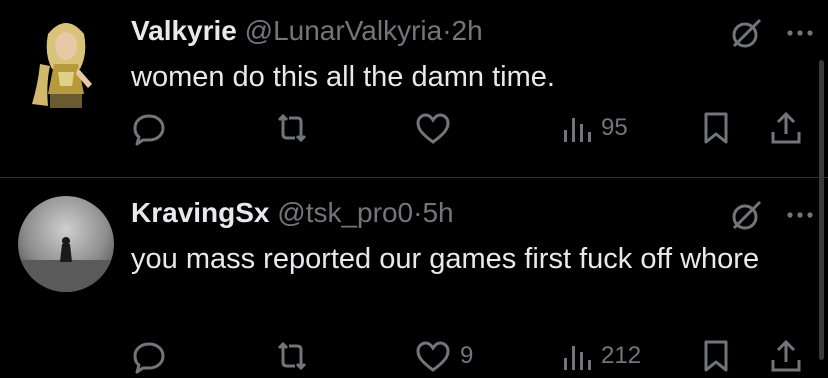 This screenshot has height=378, width=828. What do you see at coordinates (469, 130) in the screenshot?
I see `tweet-actions: 95` at bounding box center [469, 130].